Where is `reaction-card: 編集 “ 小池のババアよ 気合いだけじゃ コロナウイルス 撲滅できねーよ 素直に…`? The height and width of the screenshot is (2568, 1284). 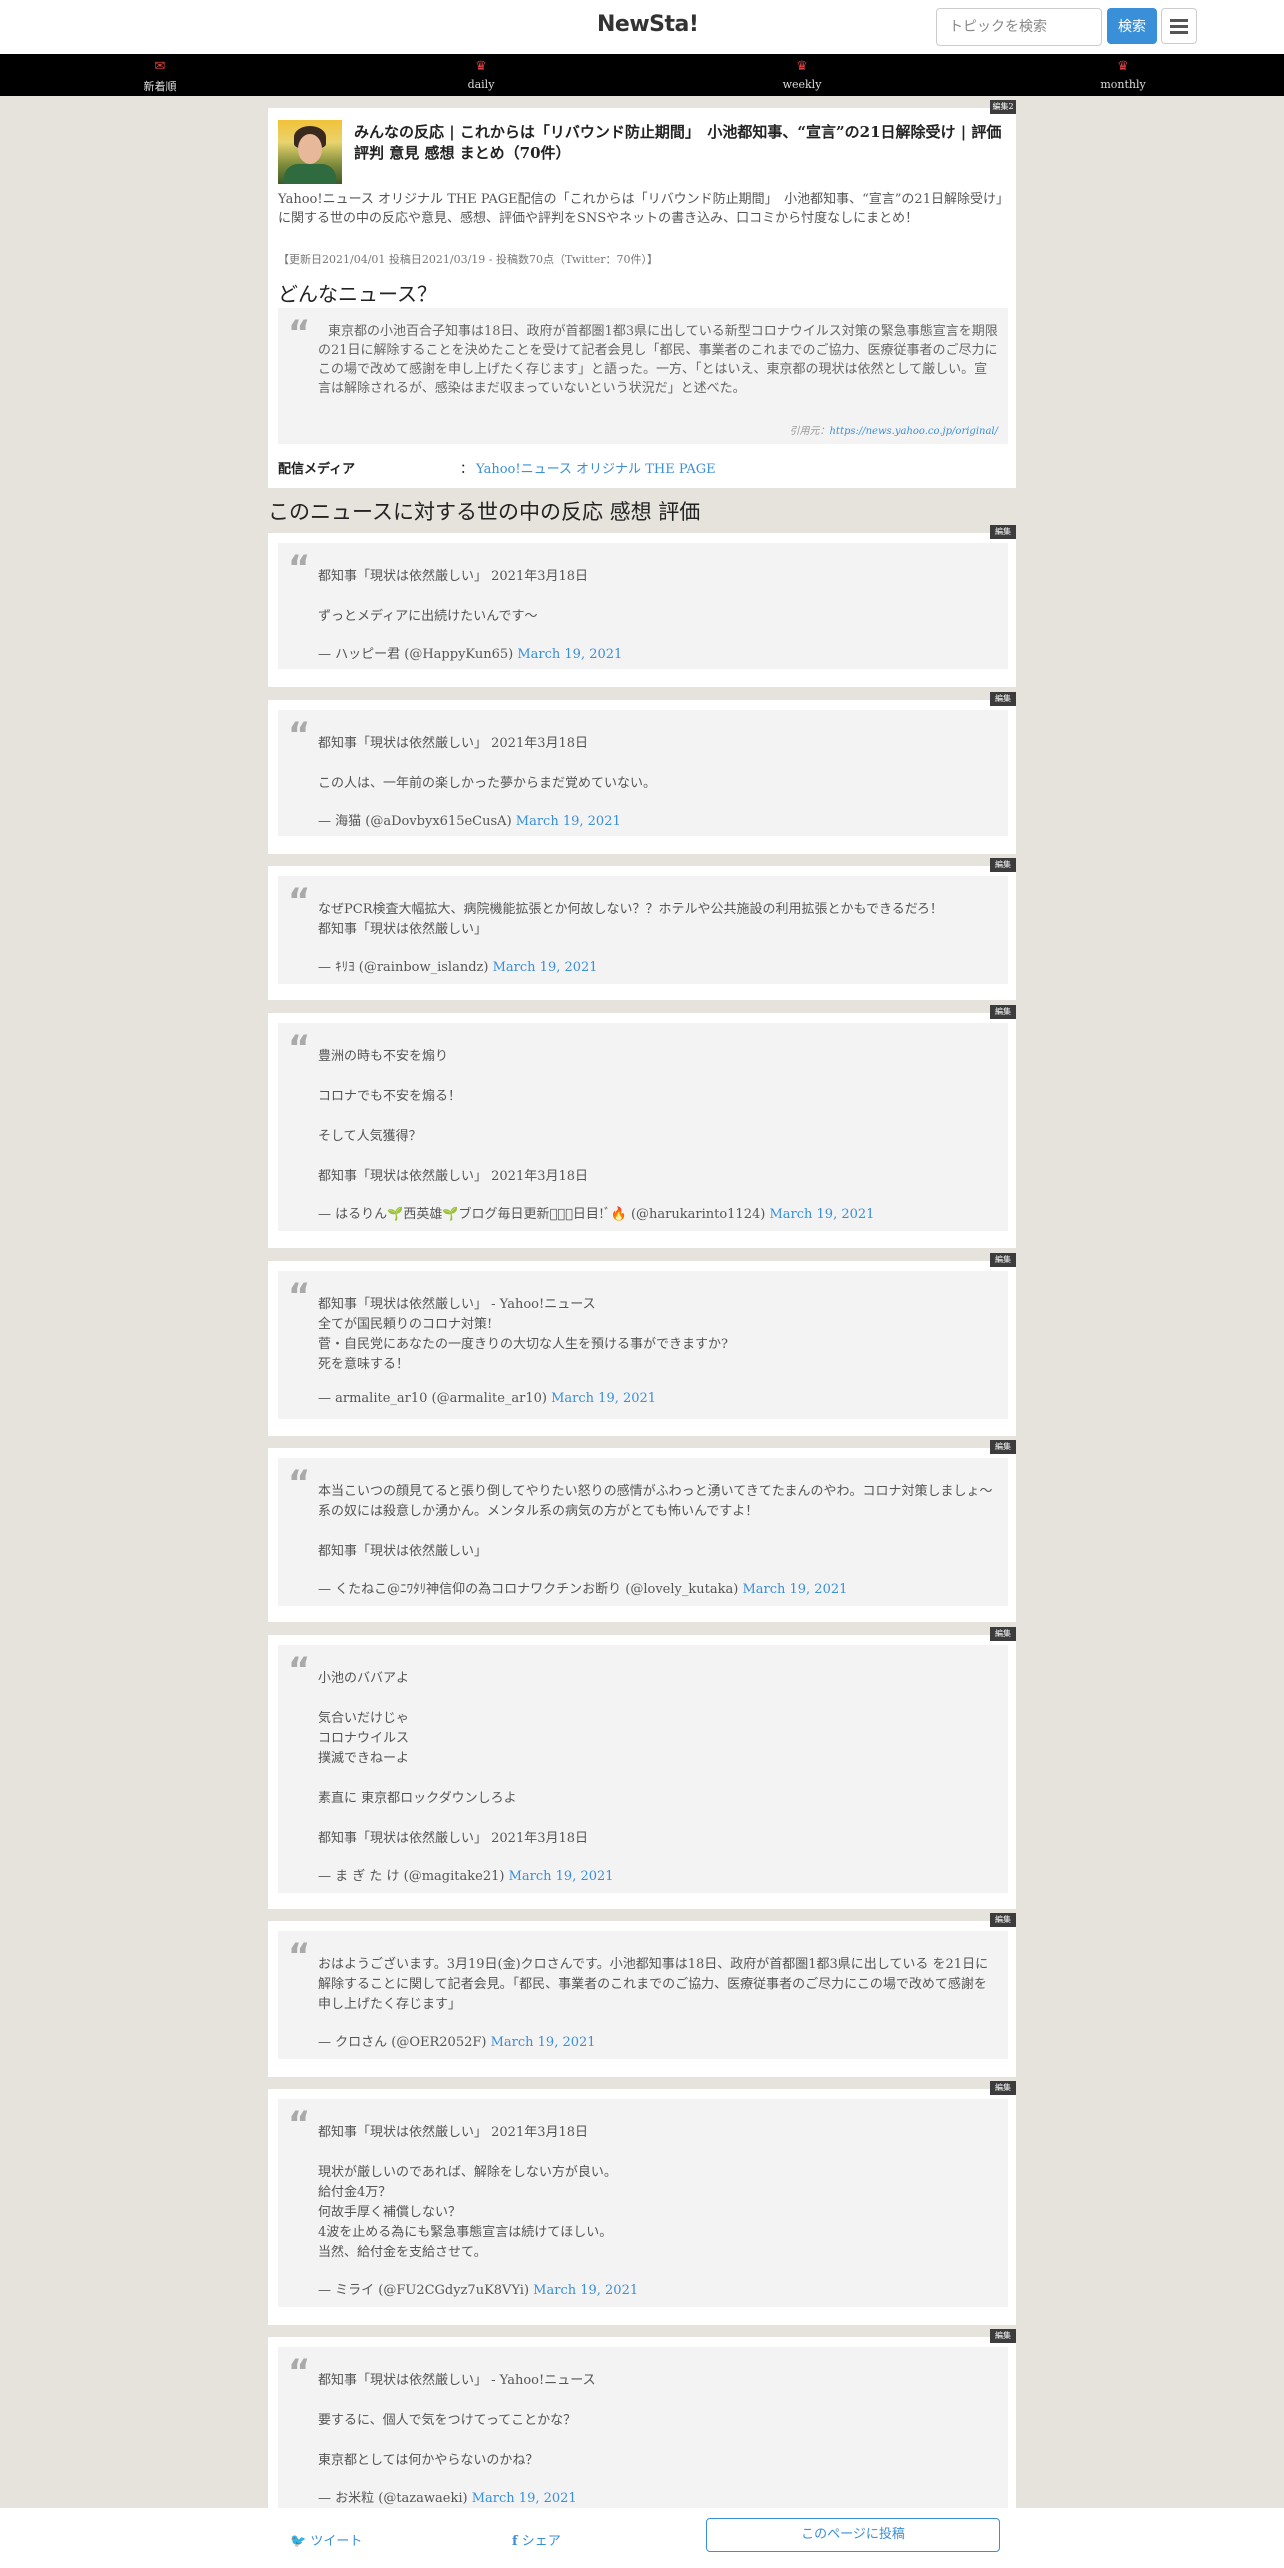 reaction-card: 編集 “ 小池のババアよ 気合いだけじゃ コロナウイルス 撲滅できねーよ 素直に… is located at coordinates (642, 1768).